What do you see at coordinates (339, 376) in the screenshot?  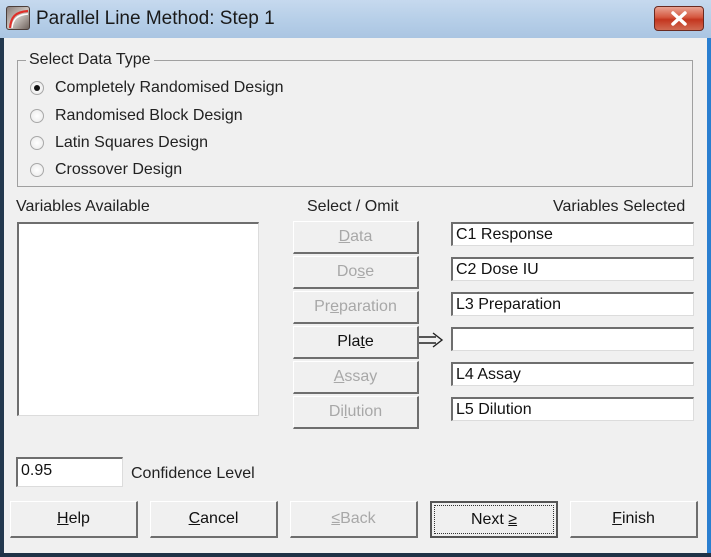 I see `button-mnemonic: A` at bounding box center [339, 376].